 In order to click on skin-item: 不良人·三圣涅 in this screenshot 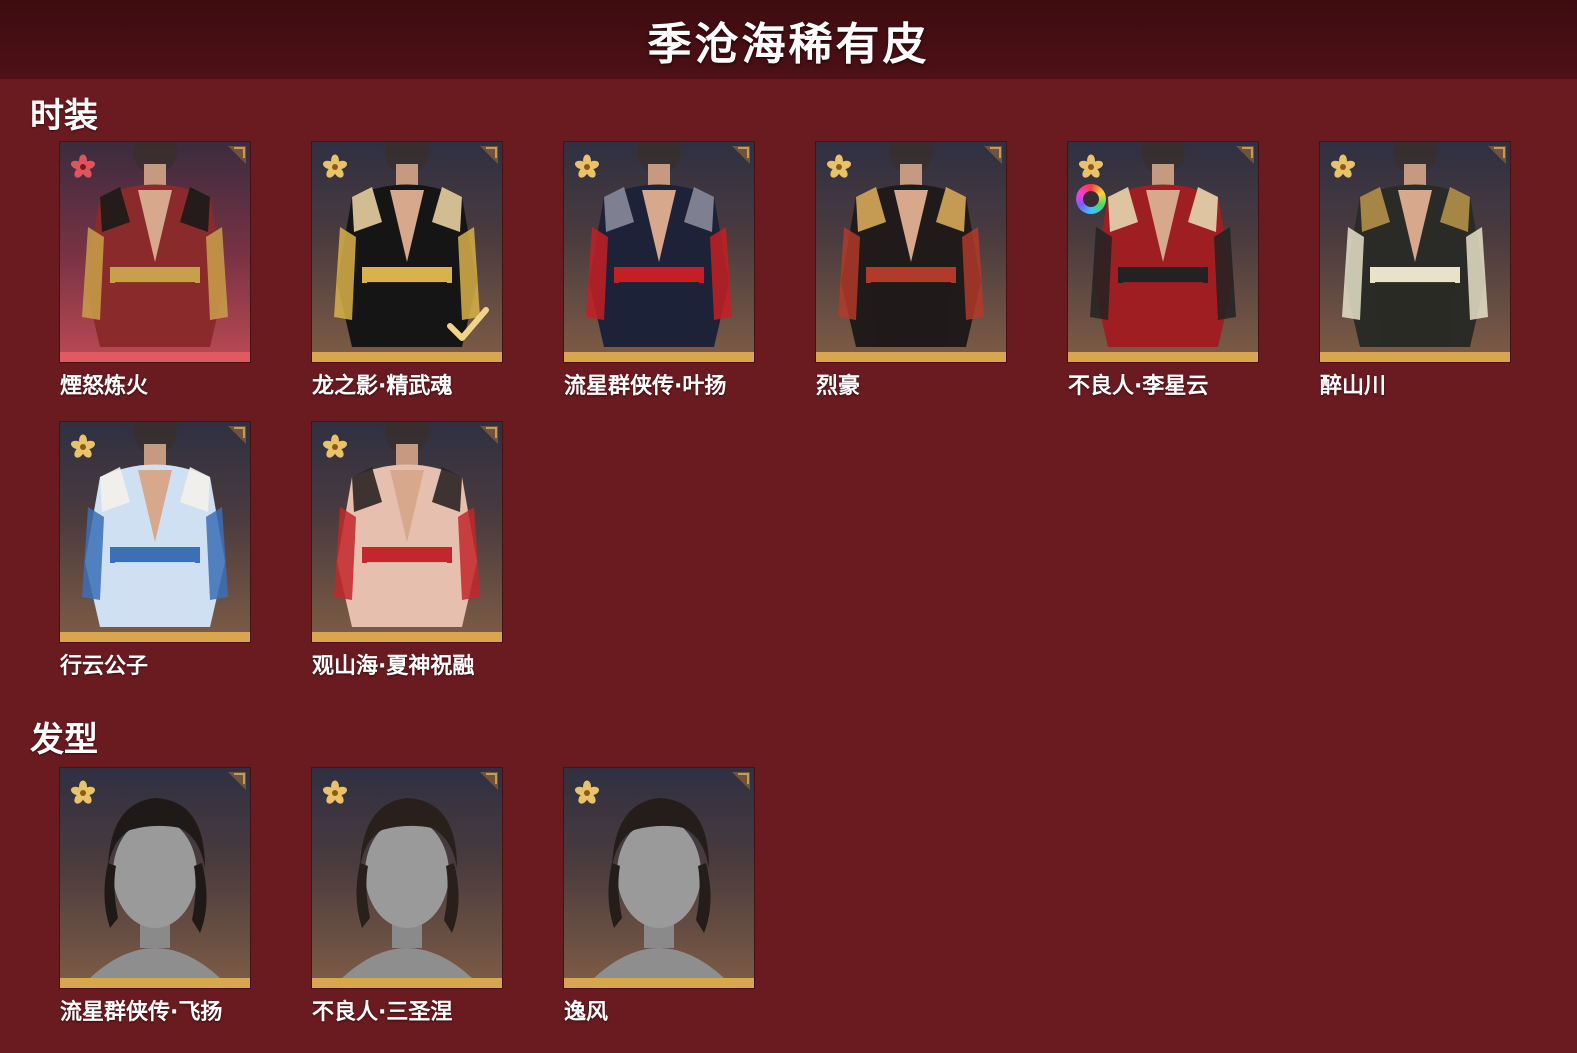, I will do `click(407, 897)`.